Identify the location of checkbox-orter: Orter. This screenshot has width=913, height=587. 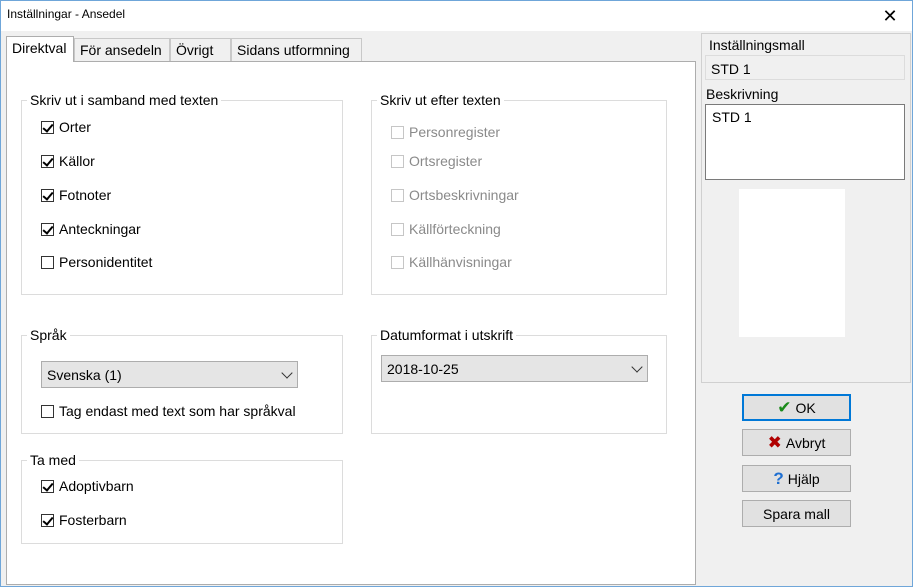
(66, 127).